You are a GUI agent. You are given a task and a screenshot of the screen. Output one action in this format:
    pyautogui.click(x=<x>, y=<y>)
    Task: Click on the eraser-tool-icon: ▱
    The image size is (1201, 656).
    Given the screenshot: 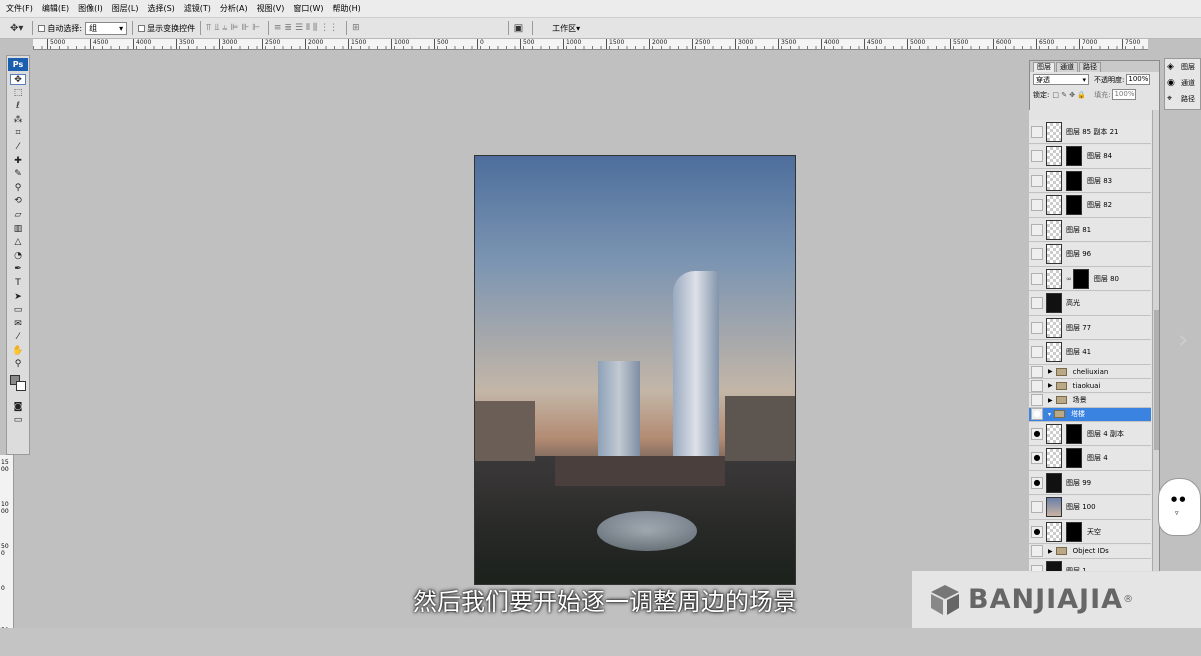 What is the action you would take?
    pyautogui.click(x=18, y=215)
    